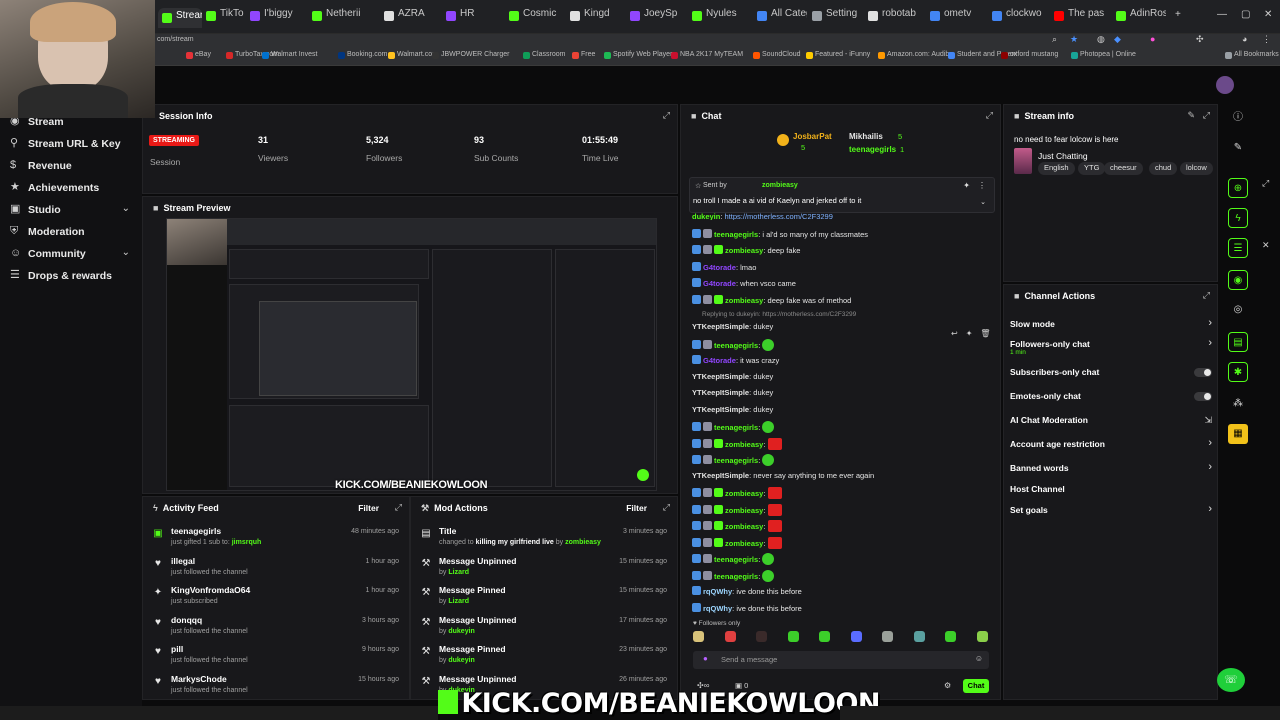  Describe the element at coordinates (231, 18) in the screenshot. I see `browser-tab: TikTo` at that location.